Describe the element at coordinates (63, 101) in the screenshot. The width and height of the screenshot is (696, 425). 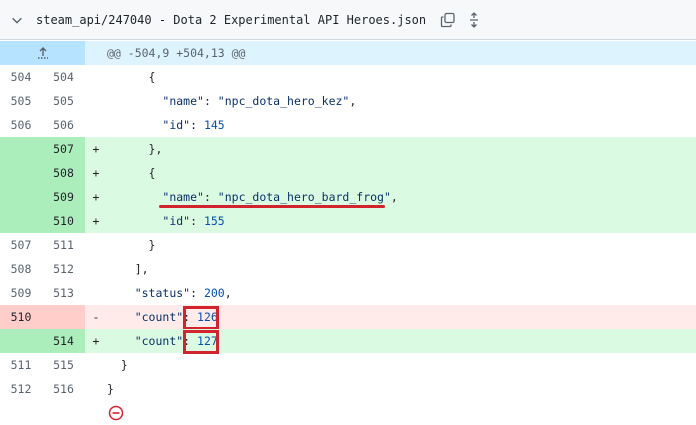
I see `new-line-number: 505` at that location.